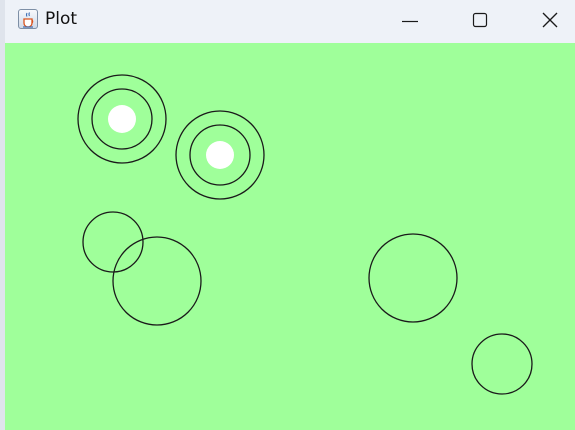 Image resolution: width=575 pixels, height=430 pixels. What do you see at coordinates (61, 19) in the screenshot?
I see `window-title: Plot` at bounding box center [61, 19].